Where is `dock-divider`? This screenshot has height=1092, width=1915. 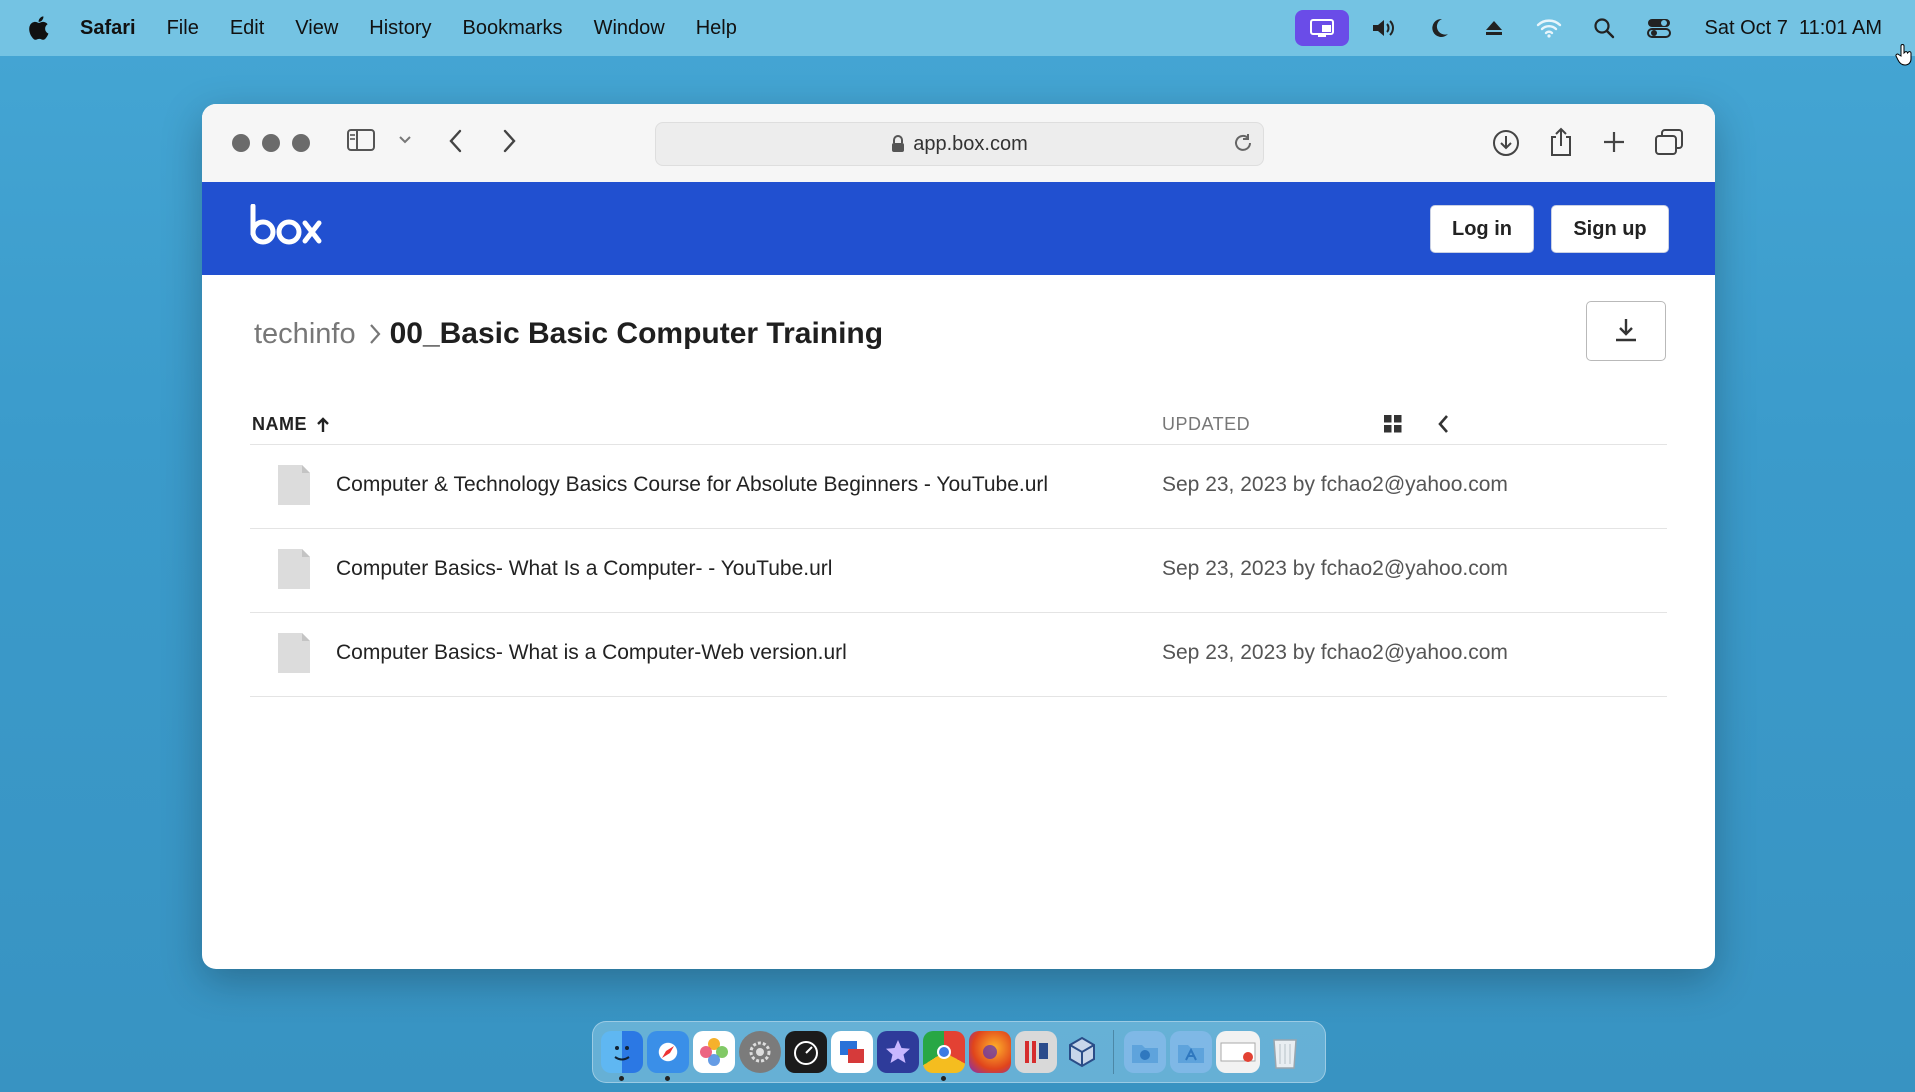 dock-divider is located at coordinates (1113, 1052).